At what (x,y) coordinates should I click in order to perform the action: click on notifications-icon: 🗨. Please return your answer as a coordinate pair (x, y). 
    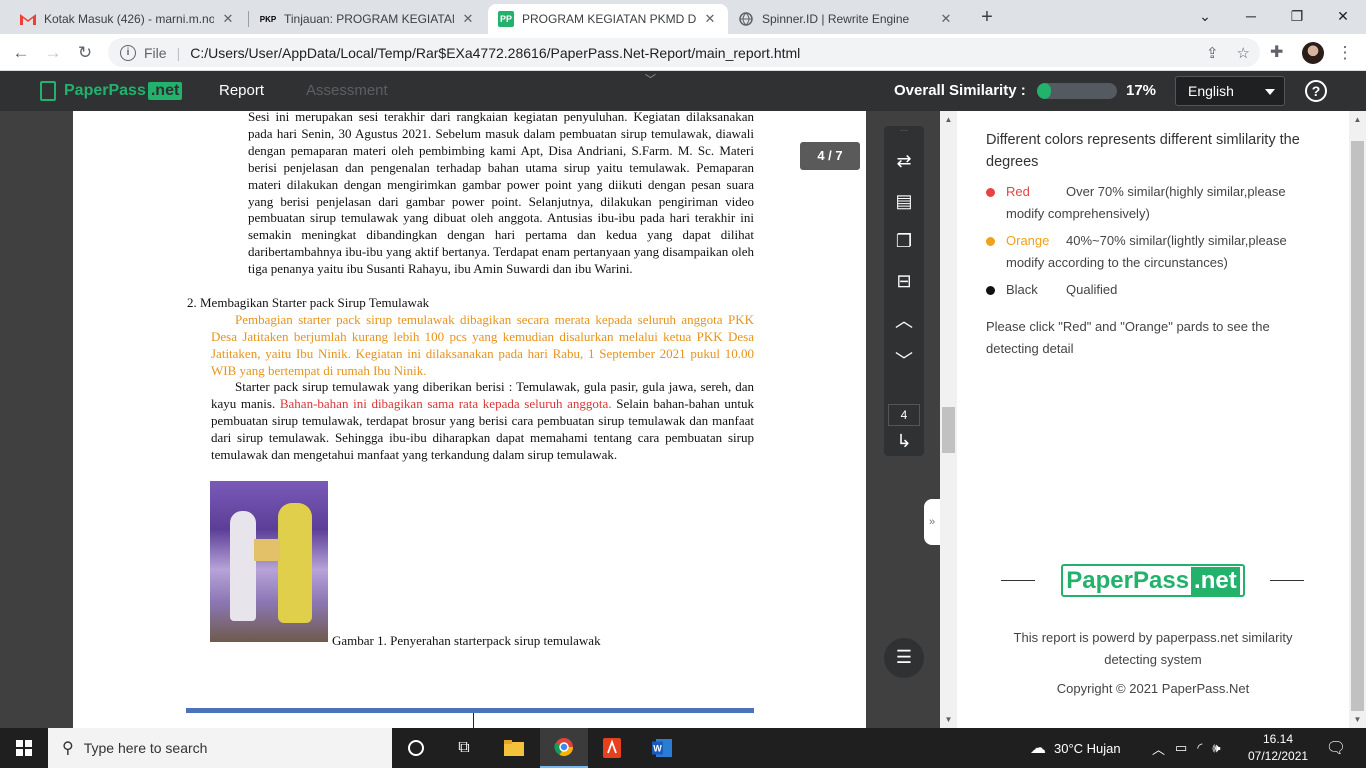
    Looking at the image, I should click on (1336, 748).